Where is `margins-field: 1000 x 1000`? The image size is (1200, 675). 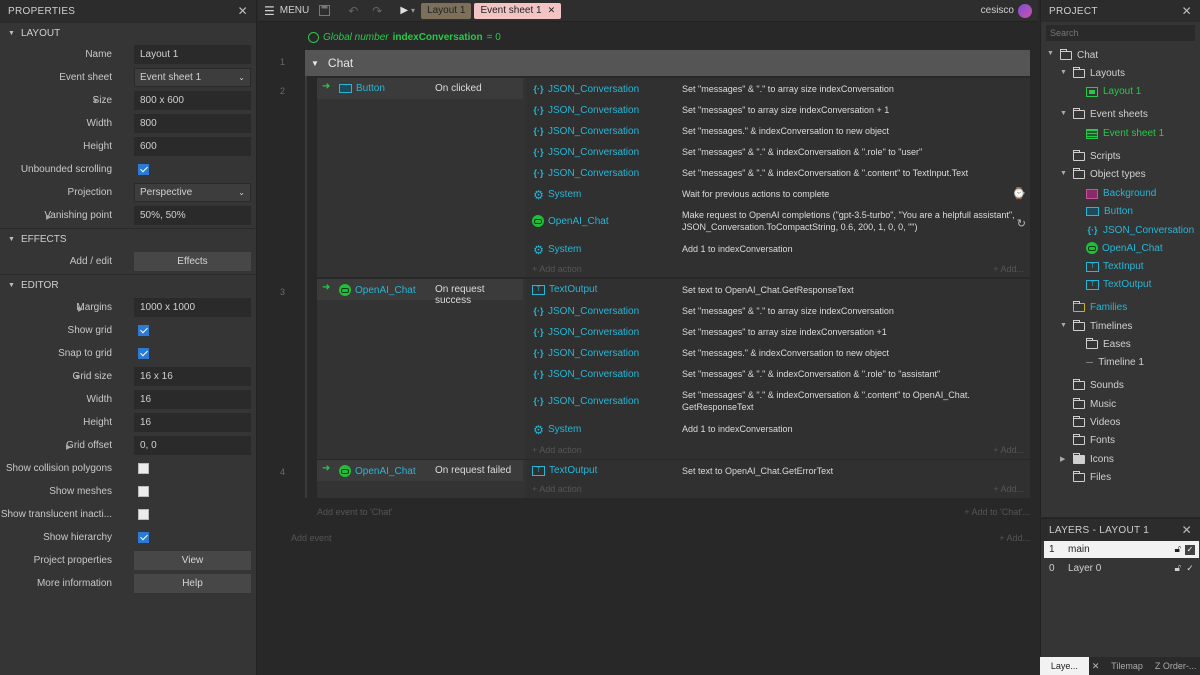
margins-field: 1000 x 1000 is located at coordinates (192, 307).